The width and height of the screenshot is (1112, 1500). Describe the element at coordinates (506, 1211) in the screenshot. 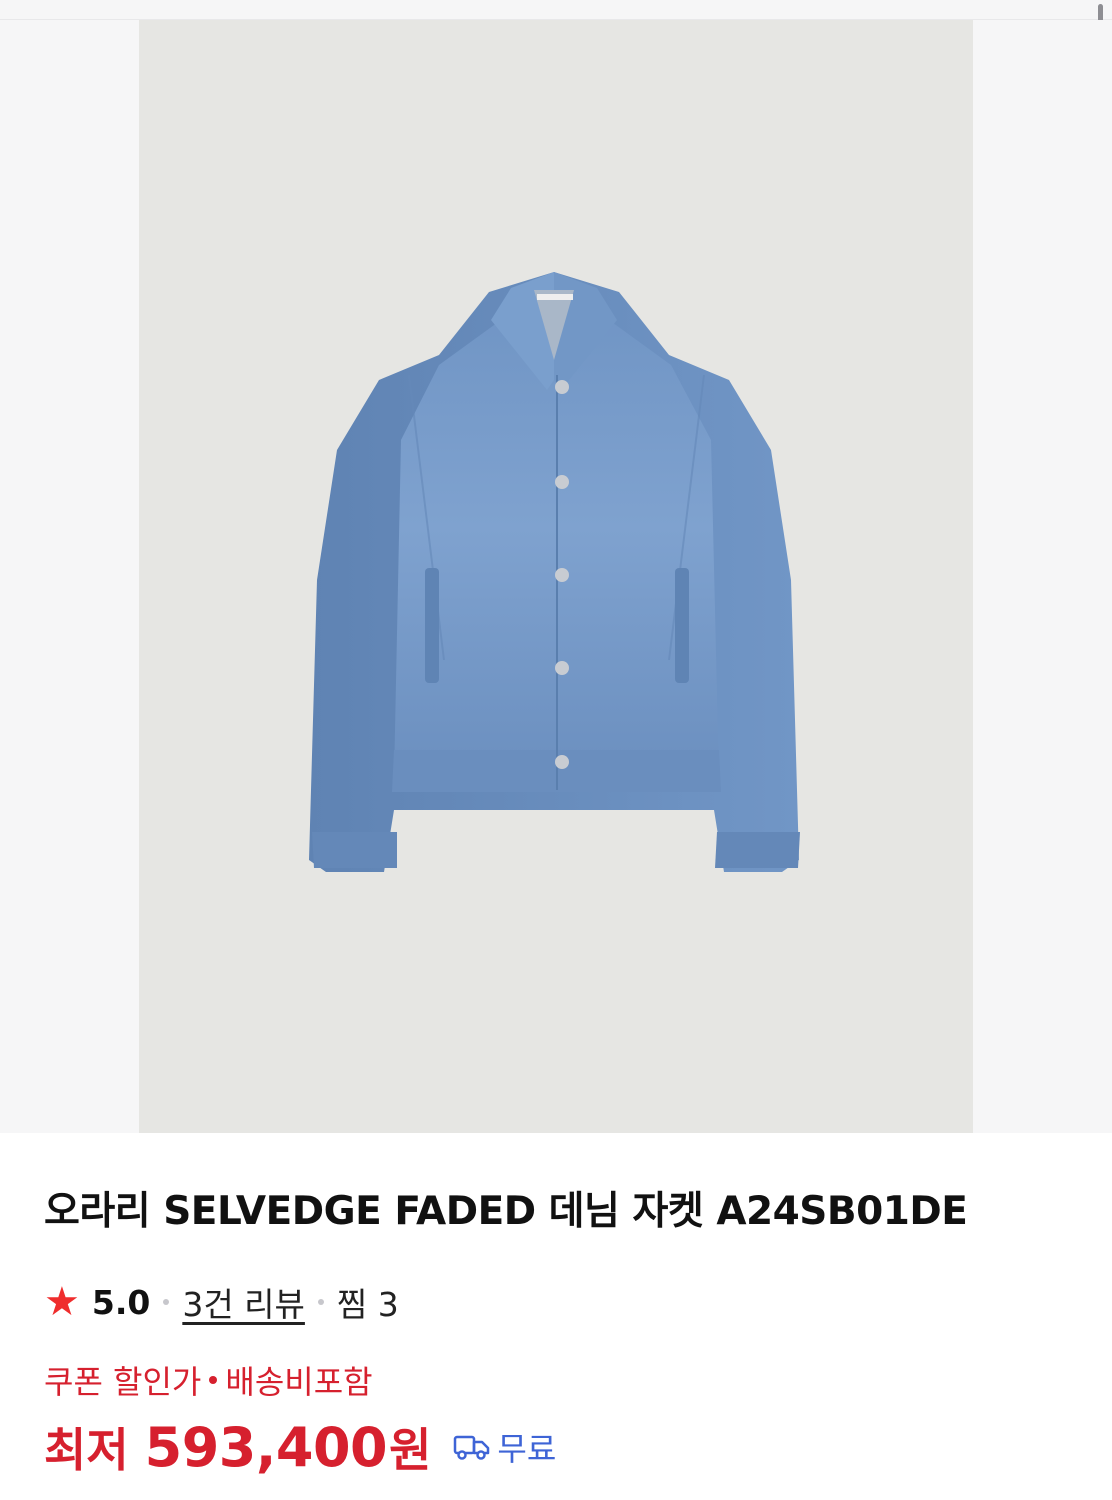

I see `product-title: 오라리 SELVEDGE FADED 데님 자켓 A24SB01DE` at that location.